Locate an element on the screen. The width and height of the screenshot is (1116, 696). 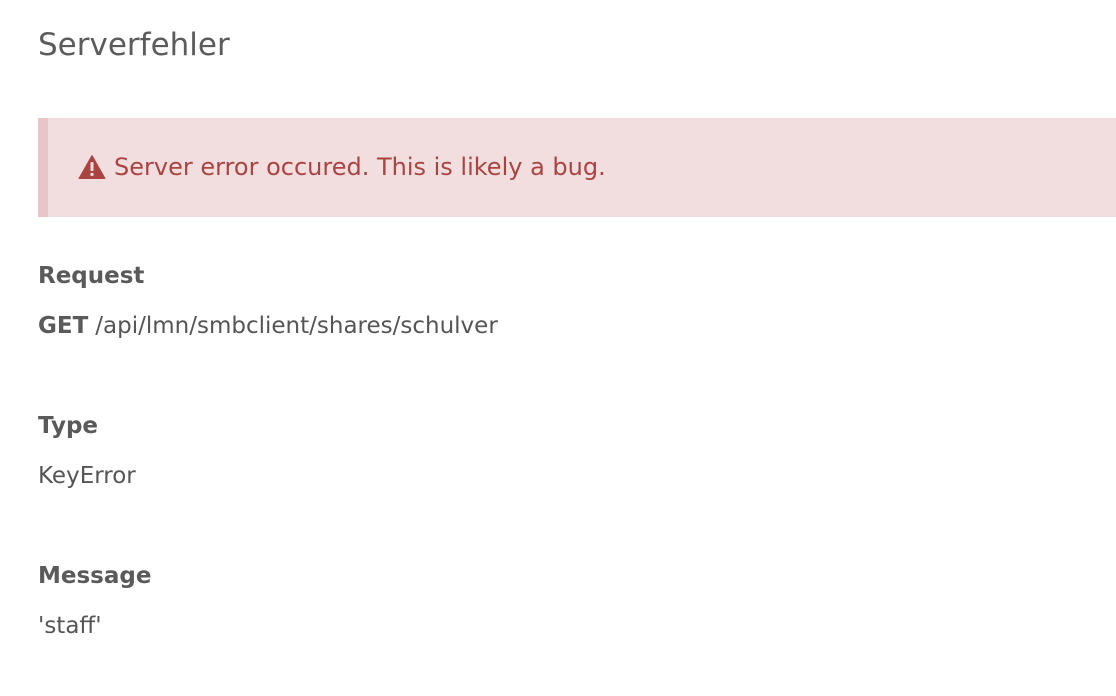
message-value: 'staff' is located at coordinates (70, 626).